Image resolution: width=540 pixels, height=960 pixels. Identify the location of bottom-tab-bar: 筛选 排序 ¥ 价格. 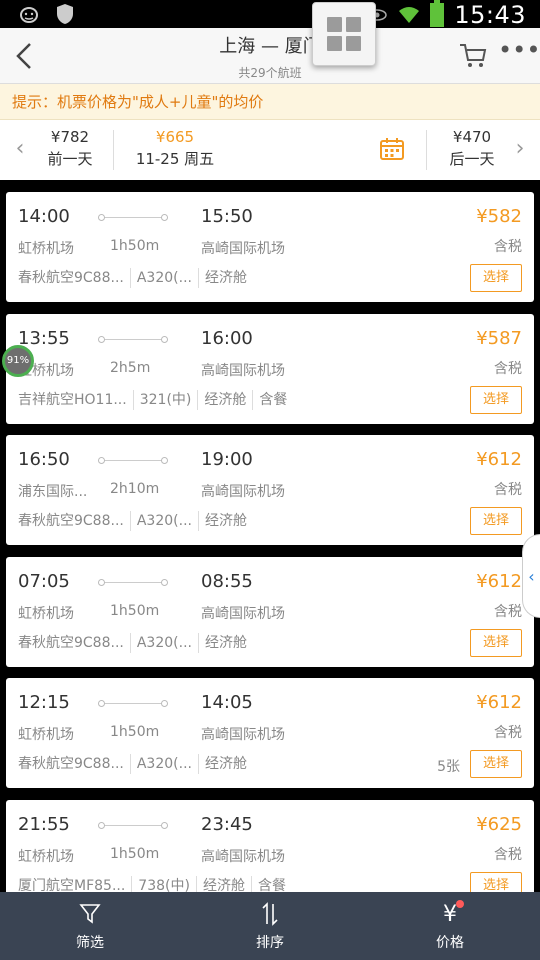
(270, 926).